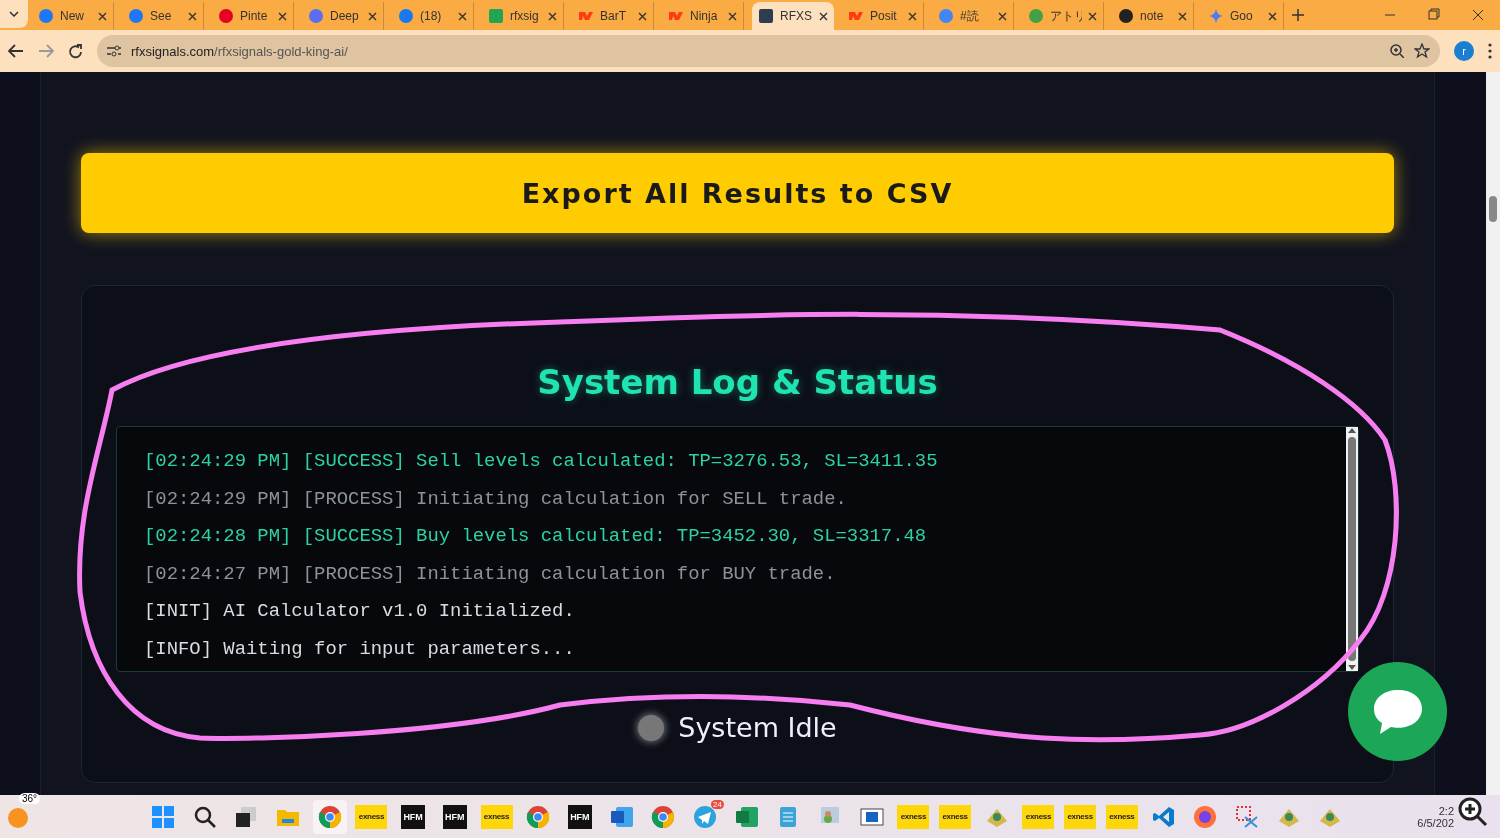  Describe the element at coordinates (1352, 549) in the screenshot. I see `scrollbar` at that location.